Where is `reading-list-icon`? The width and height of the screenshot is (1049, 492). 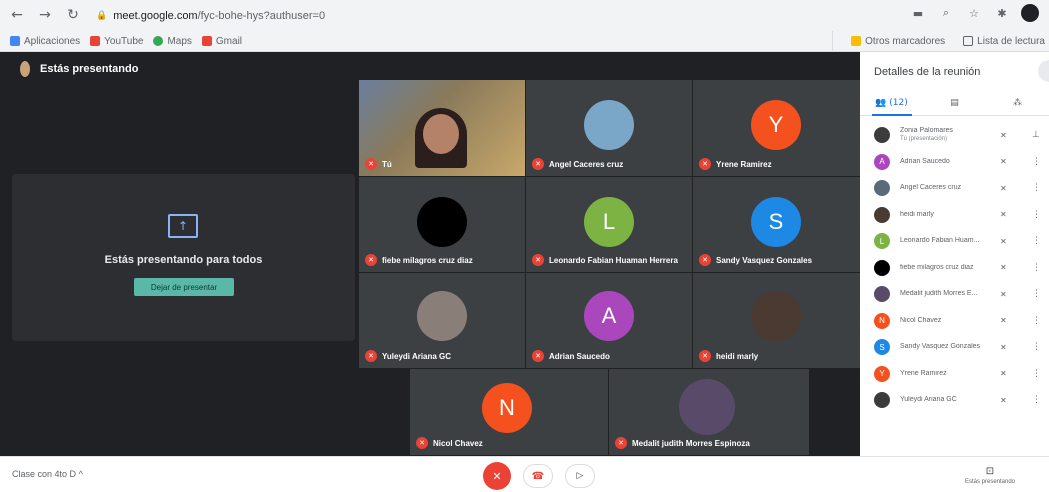 reading-list-icon is located at coordinates (968, 41).